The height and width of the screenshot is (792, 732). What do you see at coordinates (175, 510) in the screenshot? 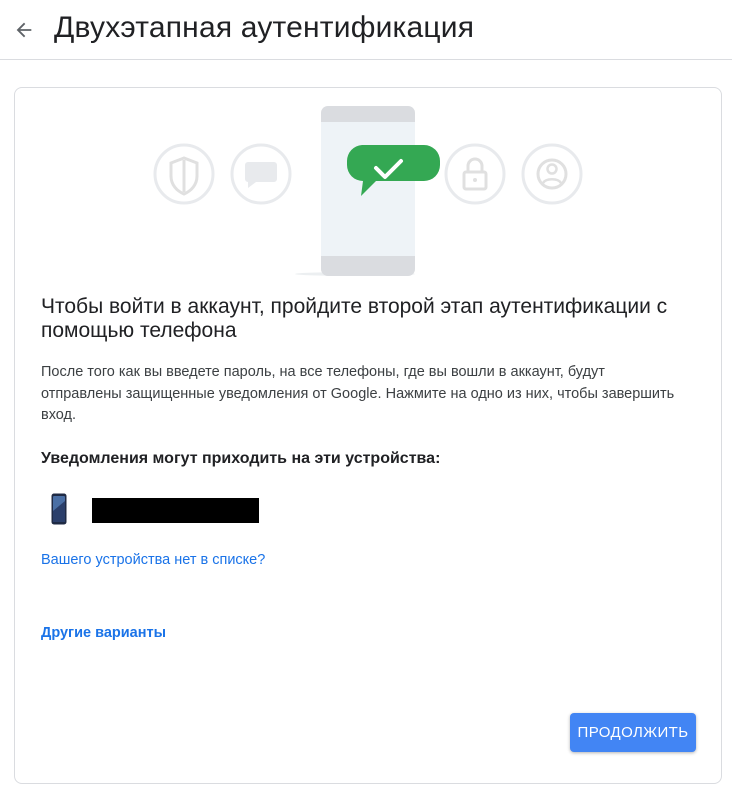
I see `device-name-redacted` at bounding box center [175, 510].